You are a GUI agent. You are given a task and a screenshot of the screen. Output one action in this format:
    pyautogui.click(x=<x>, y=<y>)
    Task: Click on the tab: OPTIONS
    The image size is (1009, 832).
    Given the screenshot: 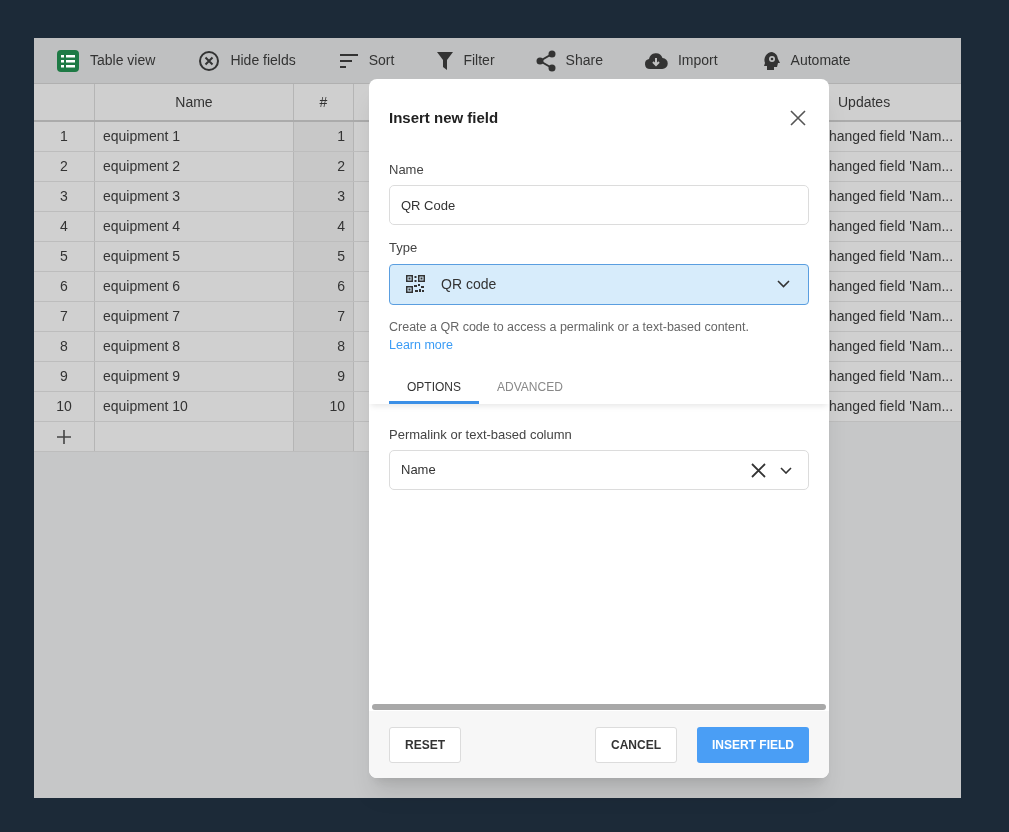 What is the action you would take?
    pyautogui.click(x=434, y=388)
    